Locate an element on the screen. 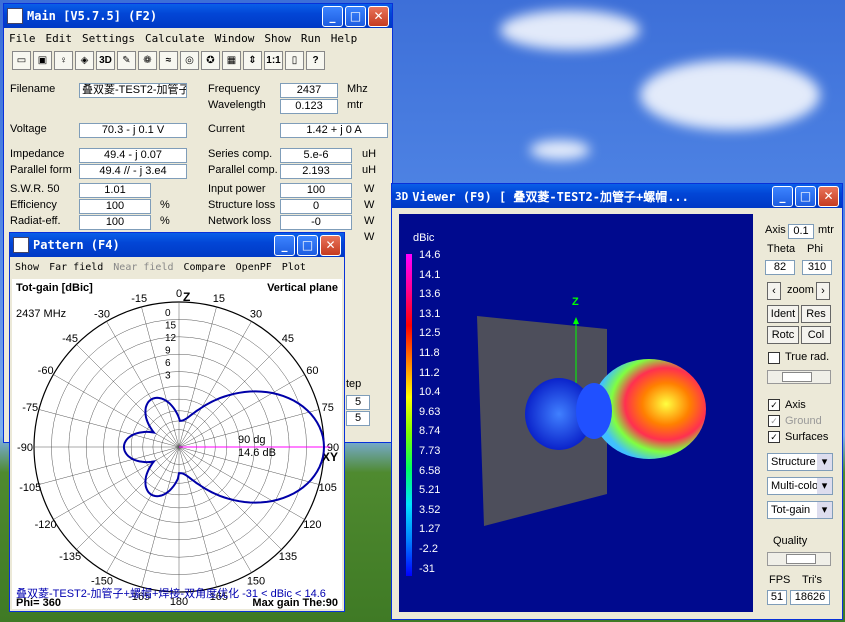 The image size is (845, 622). menu-far-field: Far field is located at coordinates (76, 267).